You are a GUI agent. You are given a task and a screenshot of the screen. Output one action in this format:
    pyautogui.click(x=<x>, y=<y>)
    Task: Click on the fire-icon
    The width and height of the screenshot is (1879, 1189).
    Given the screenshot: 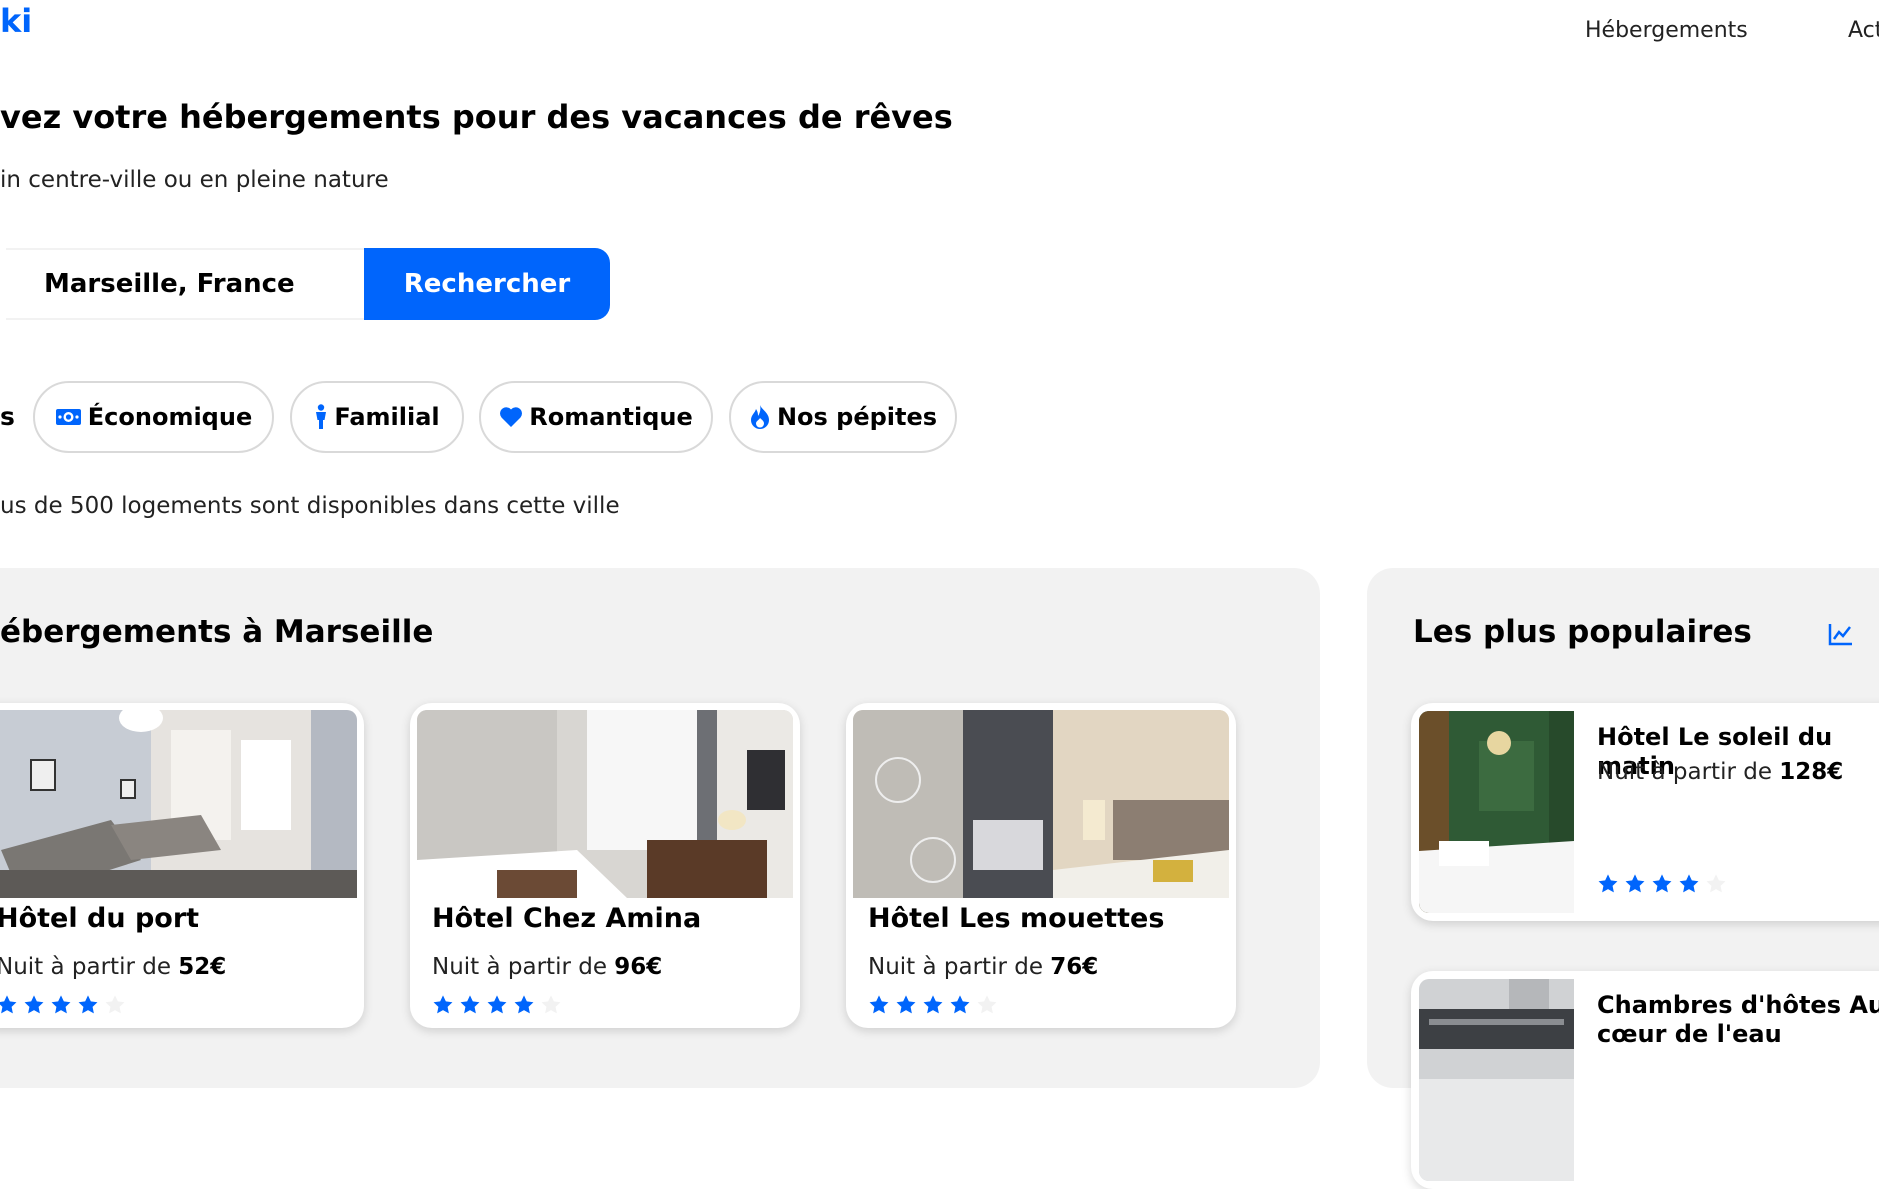 What is the action you would take?
    pyautogui.click(x=760, y=417)
    